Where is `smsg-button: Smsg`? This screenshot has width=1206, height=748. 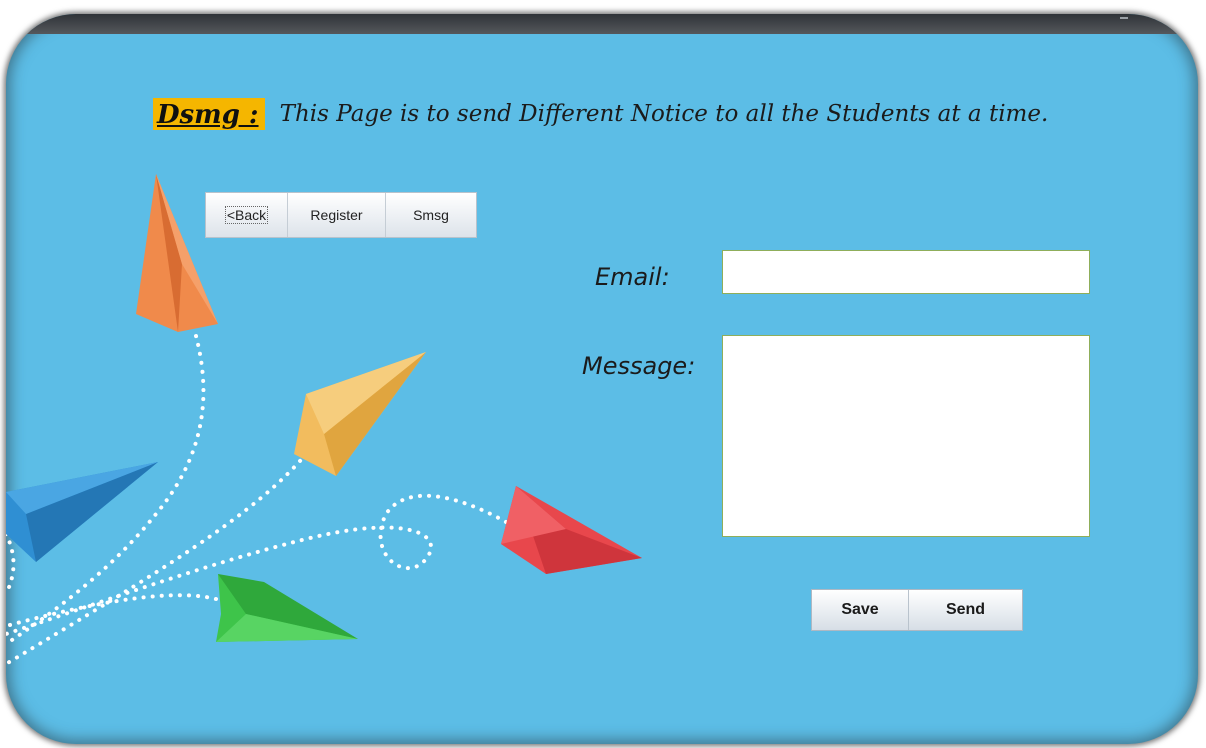
smsg-button: Smsg is located at coordinates (431, 215).